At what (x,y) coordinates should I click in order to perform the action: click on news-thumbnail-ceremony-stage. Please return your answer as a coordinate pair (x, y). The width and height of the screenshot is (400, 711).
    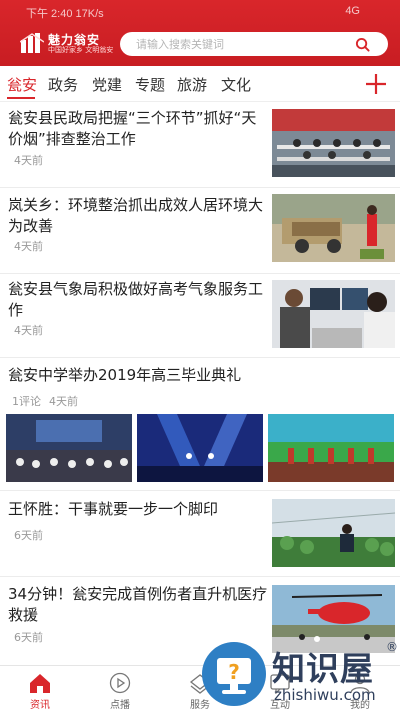
    Looking at the image, I should click on (200, 448).